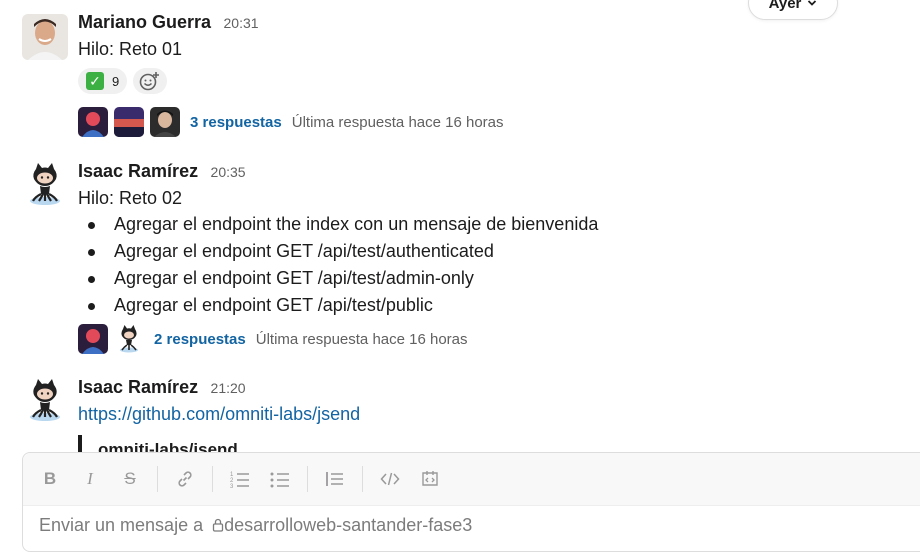 The height and width of the screenshot is (552, 920). What do you see at coordinates (241, 23) in the screenshot?
I see `timestamp: 20:31` at bounding box center [241, 23].